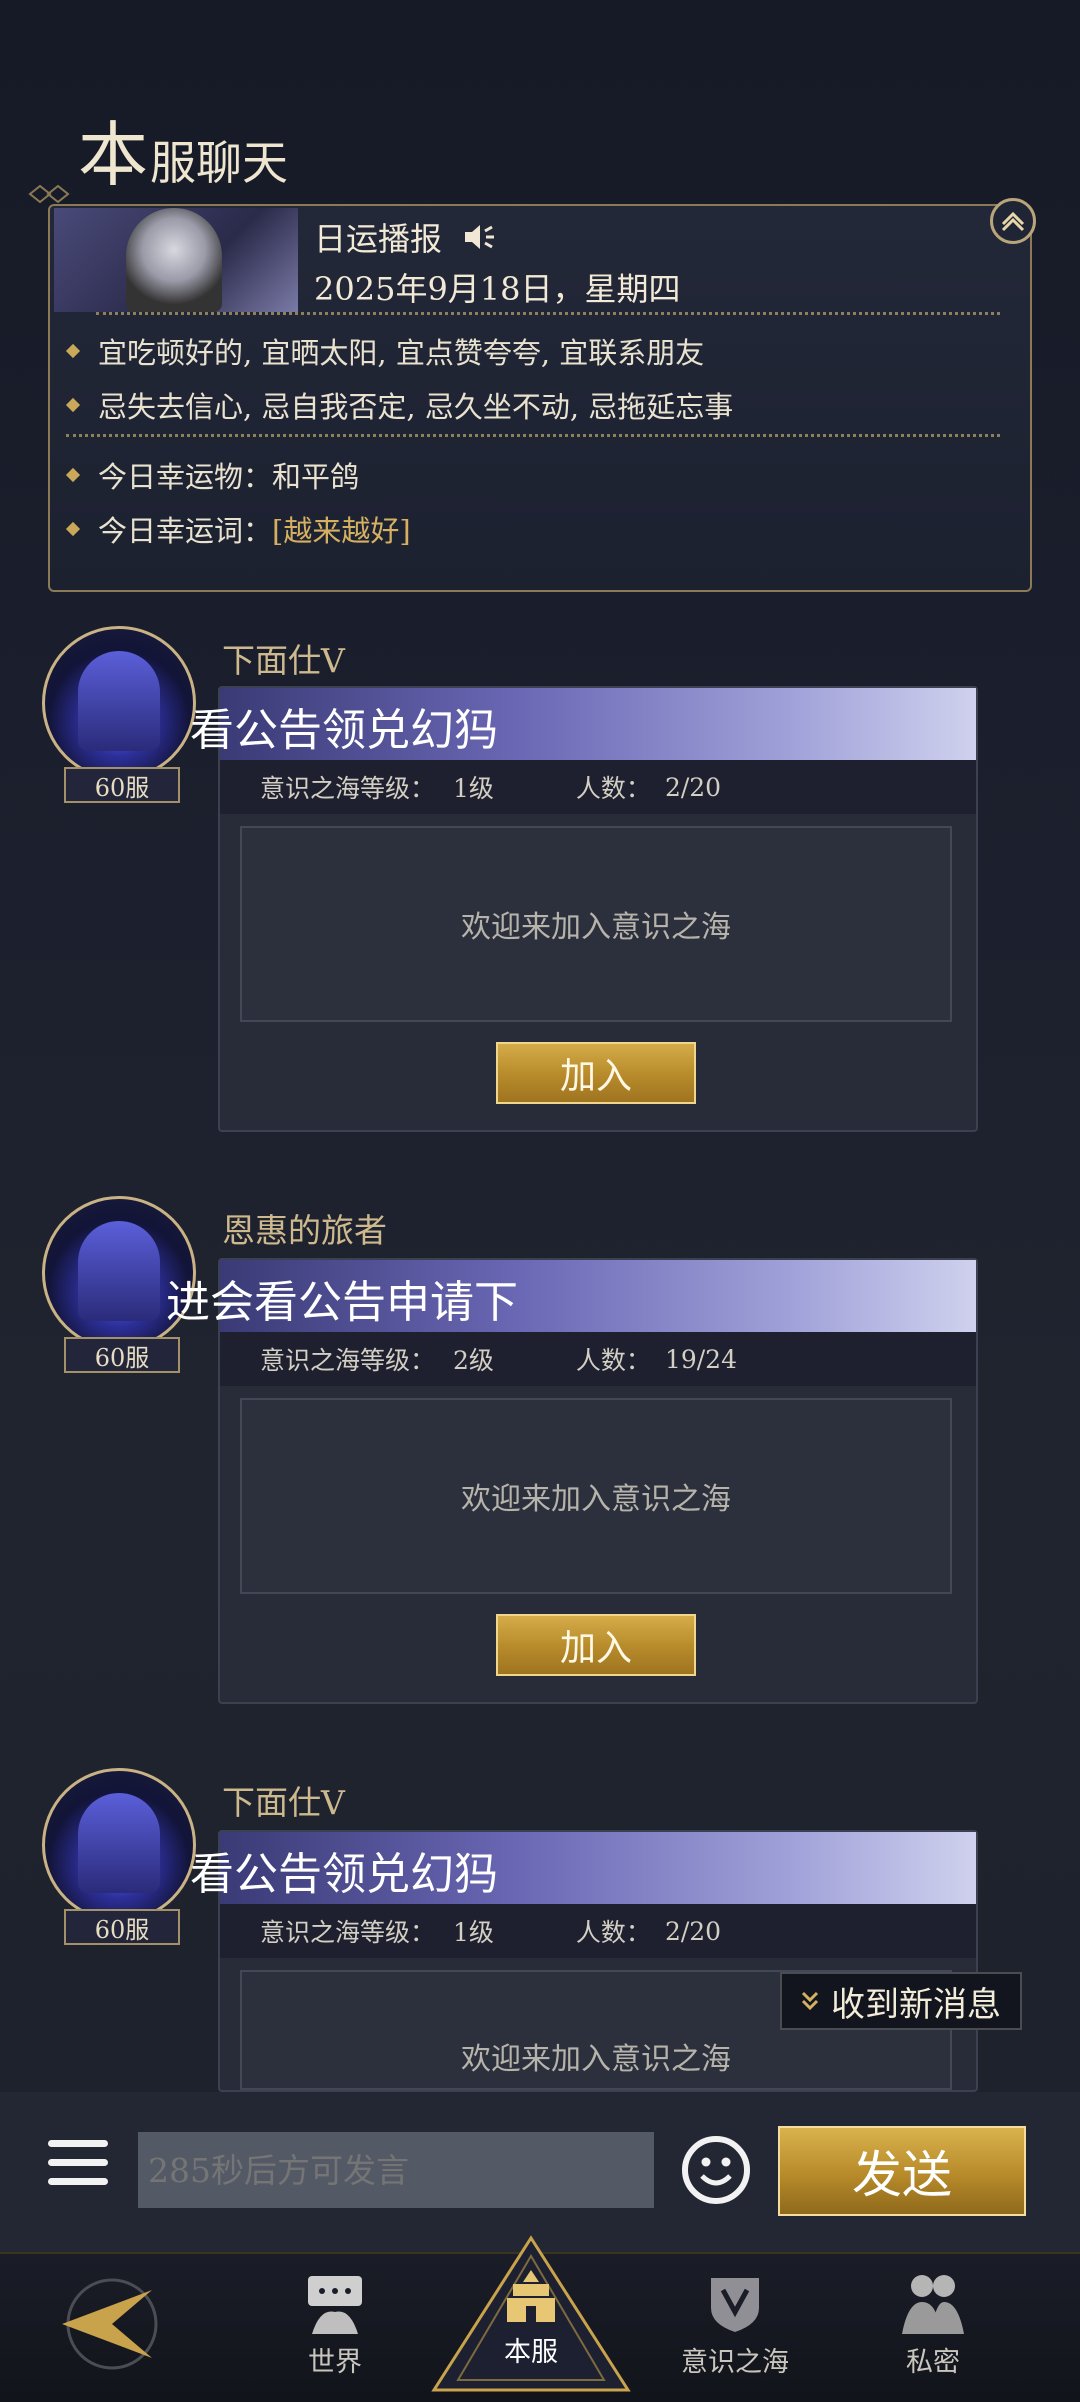 Image resolution: width=1080 pixels, height=2402 pixels. I want to click on nav-sea-label: 意识之海, so click(735, 2362).